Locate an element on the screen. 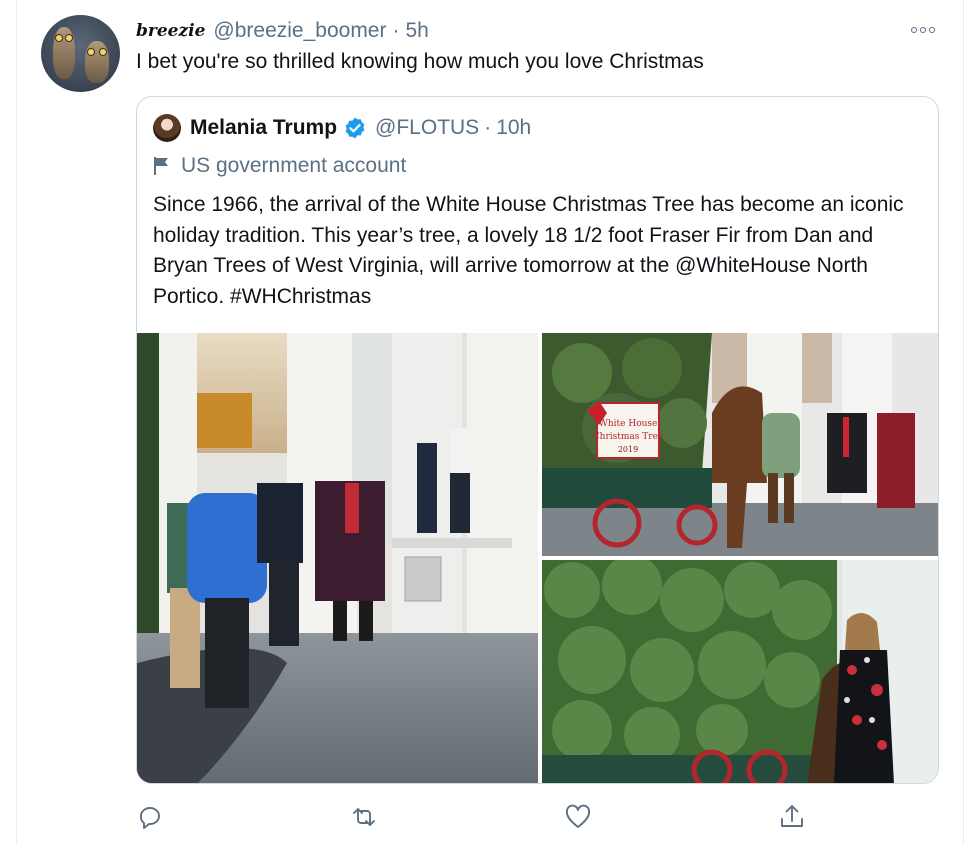 Image resolution: width=980 pixels, height=845 pixels. tweet-header: breezie @breezie_boomer · 5h is located at coordinates (282, 31).